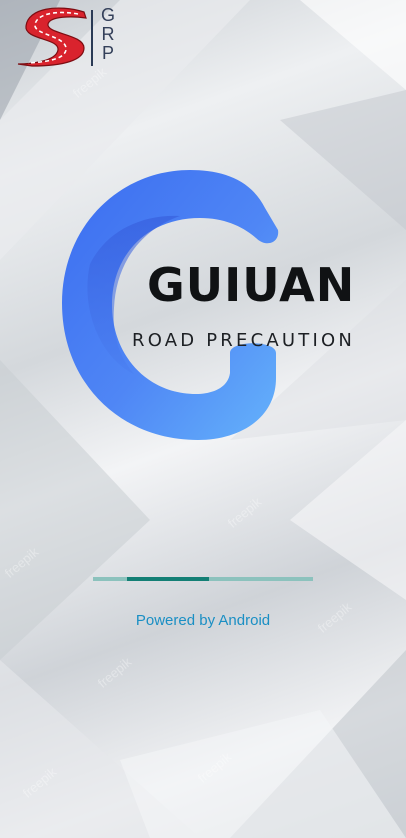 The height and width of the screenshot is (838, 406). What do you see at coordinates (243, 340) in the screenshot?
I see `brand-subtitle: ROAD PRECAUTION` at bounding box center [243, 340].